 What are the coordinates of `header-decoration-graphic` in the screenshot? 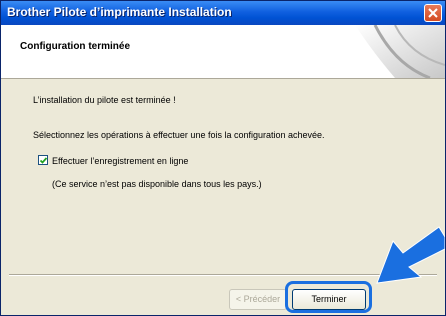 It's located at (400, 51).